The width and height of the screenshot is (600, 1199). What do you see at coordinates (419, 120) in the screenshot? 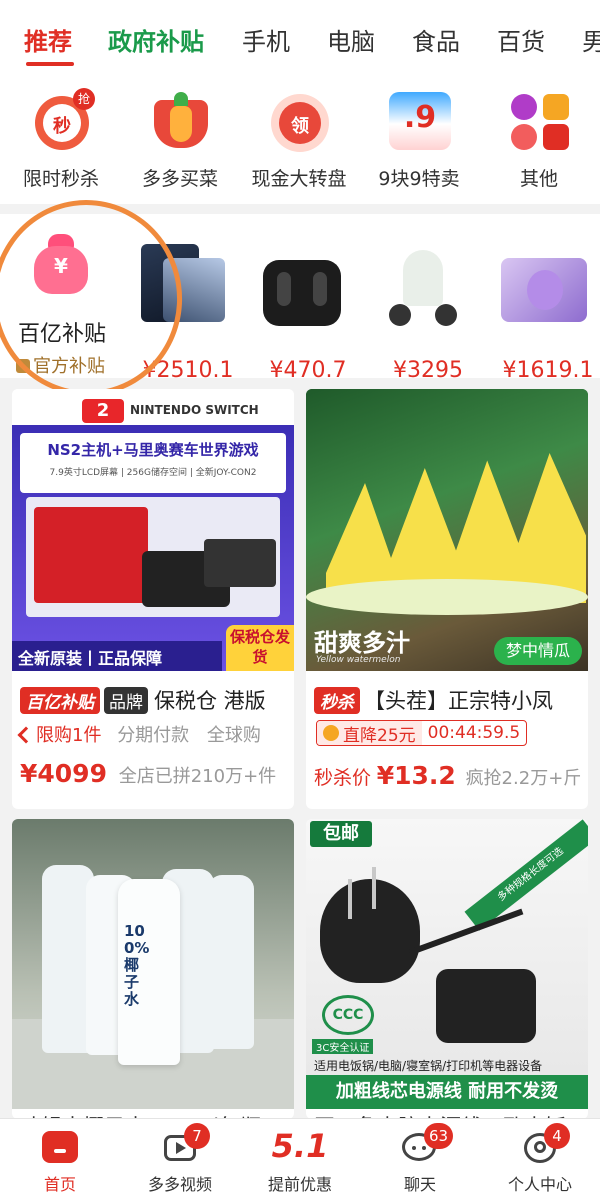
I see `nine-nine-sale-icon: .9` at bounding box center [419, 120].